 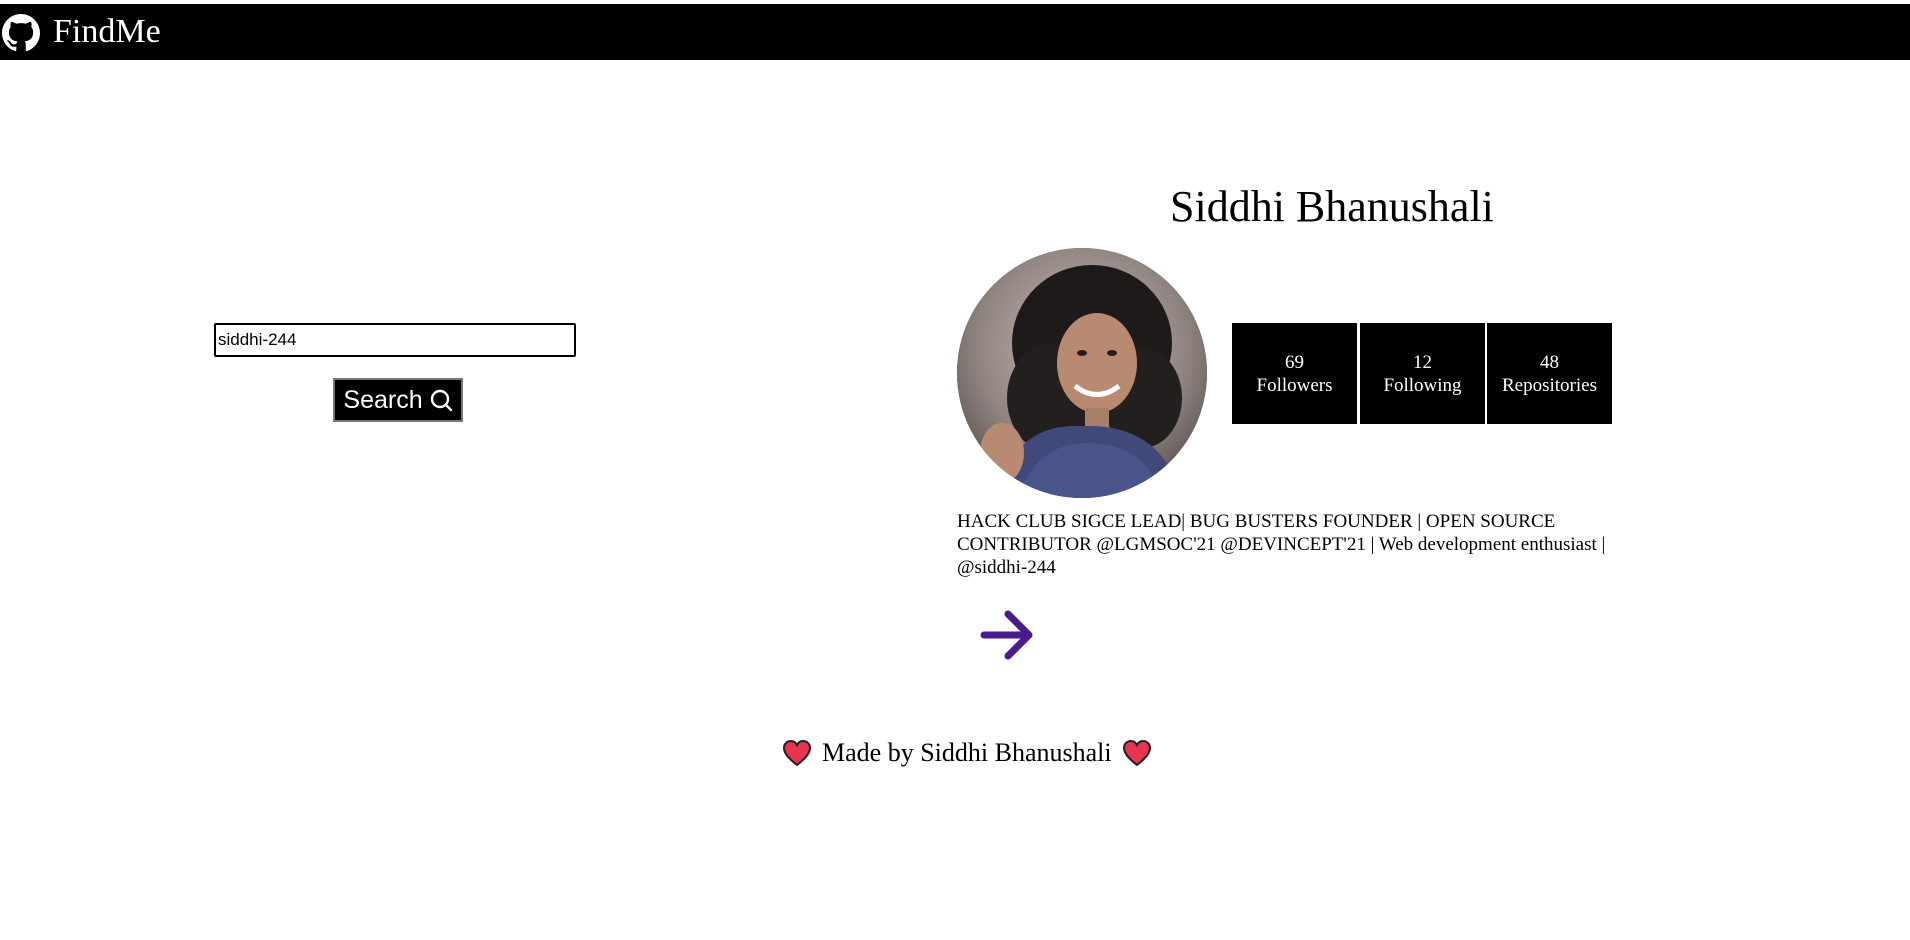 I want to click on repositories-stat: 48 Repositories, so click(x=1549, y=373).